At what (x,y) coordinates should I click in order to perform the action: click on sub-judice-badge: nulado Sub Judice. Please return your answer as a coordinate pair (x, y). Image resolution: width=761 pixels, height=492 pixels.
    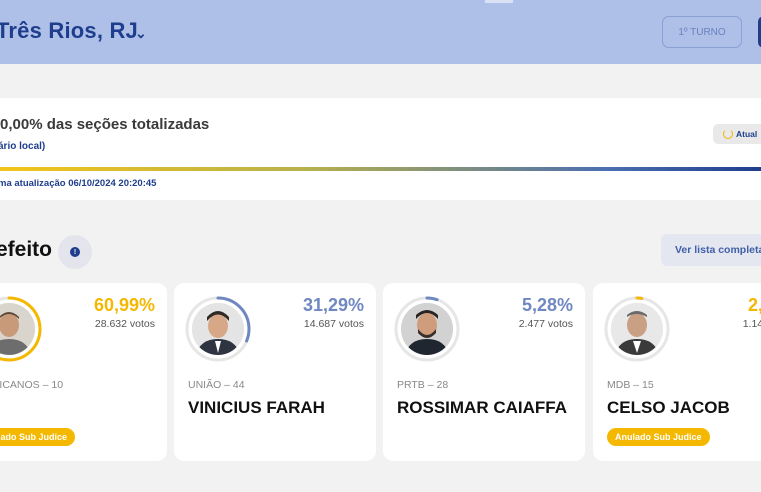
    Looking at the image, I should click on (38, 437).